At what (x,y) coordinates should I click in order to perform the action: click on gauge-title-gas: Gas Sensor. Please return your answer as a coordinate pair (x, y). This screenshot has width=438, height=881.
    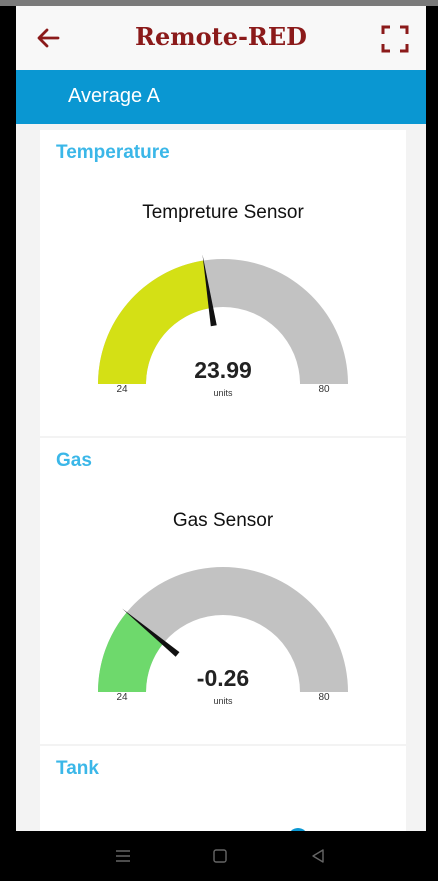
    Looking at the image, I should click on (223, 520).